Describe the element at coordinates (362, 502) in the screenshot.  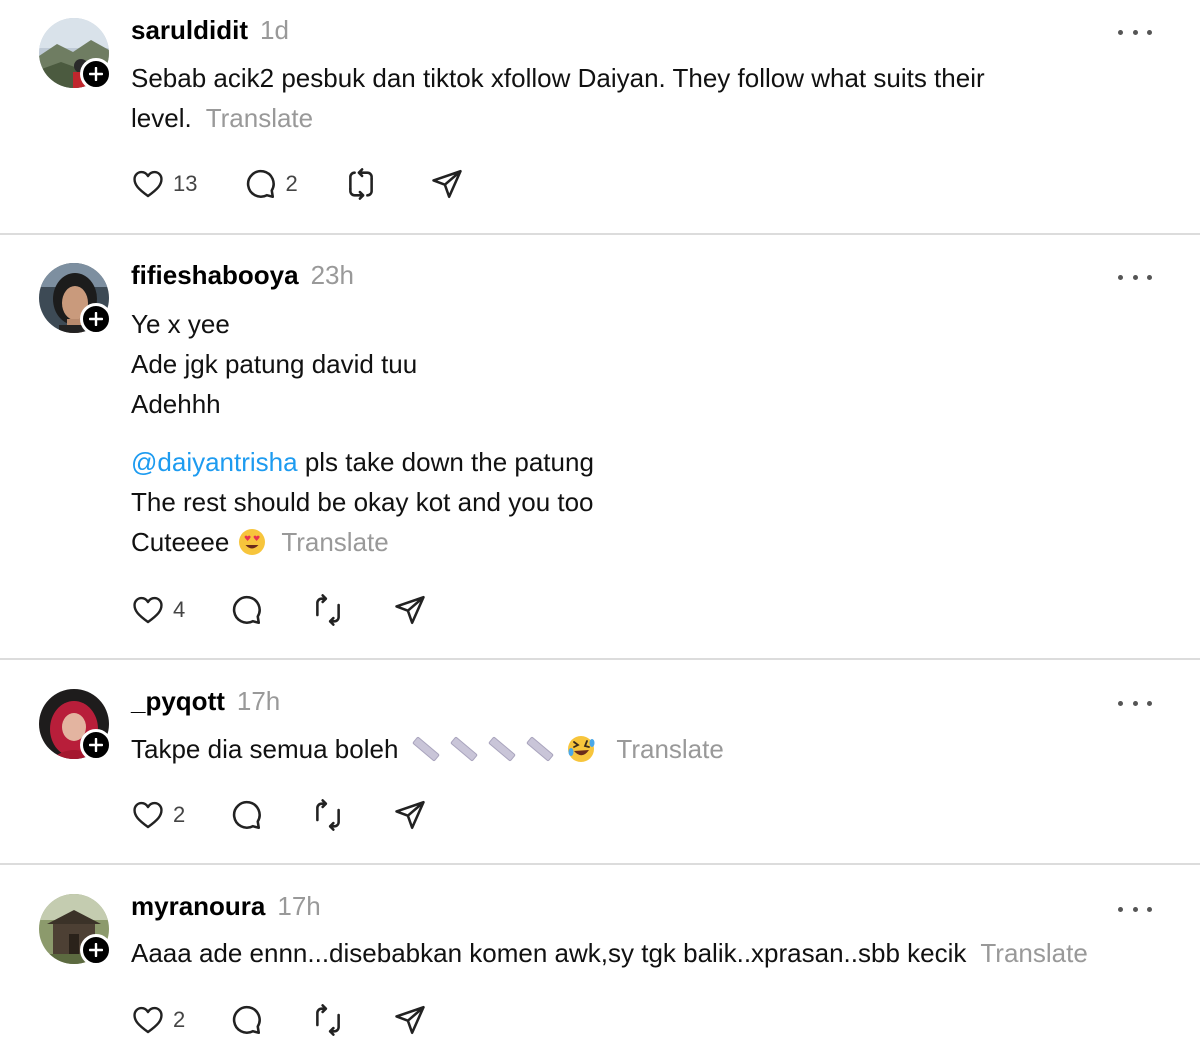
I see `text-line: The rest should be okay kot and you too` at that location.